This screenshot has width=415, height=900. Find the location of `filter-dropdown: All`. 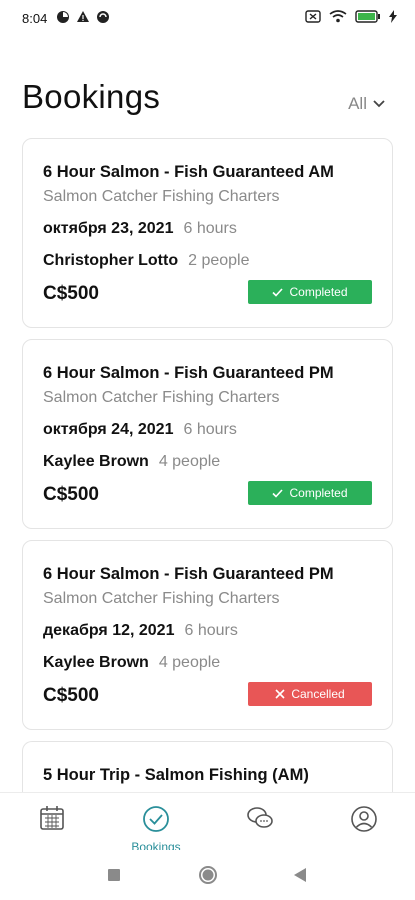

filter-dropdown: All is located at coordinates (366, 104).